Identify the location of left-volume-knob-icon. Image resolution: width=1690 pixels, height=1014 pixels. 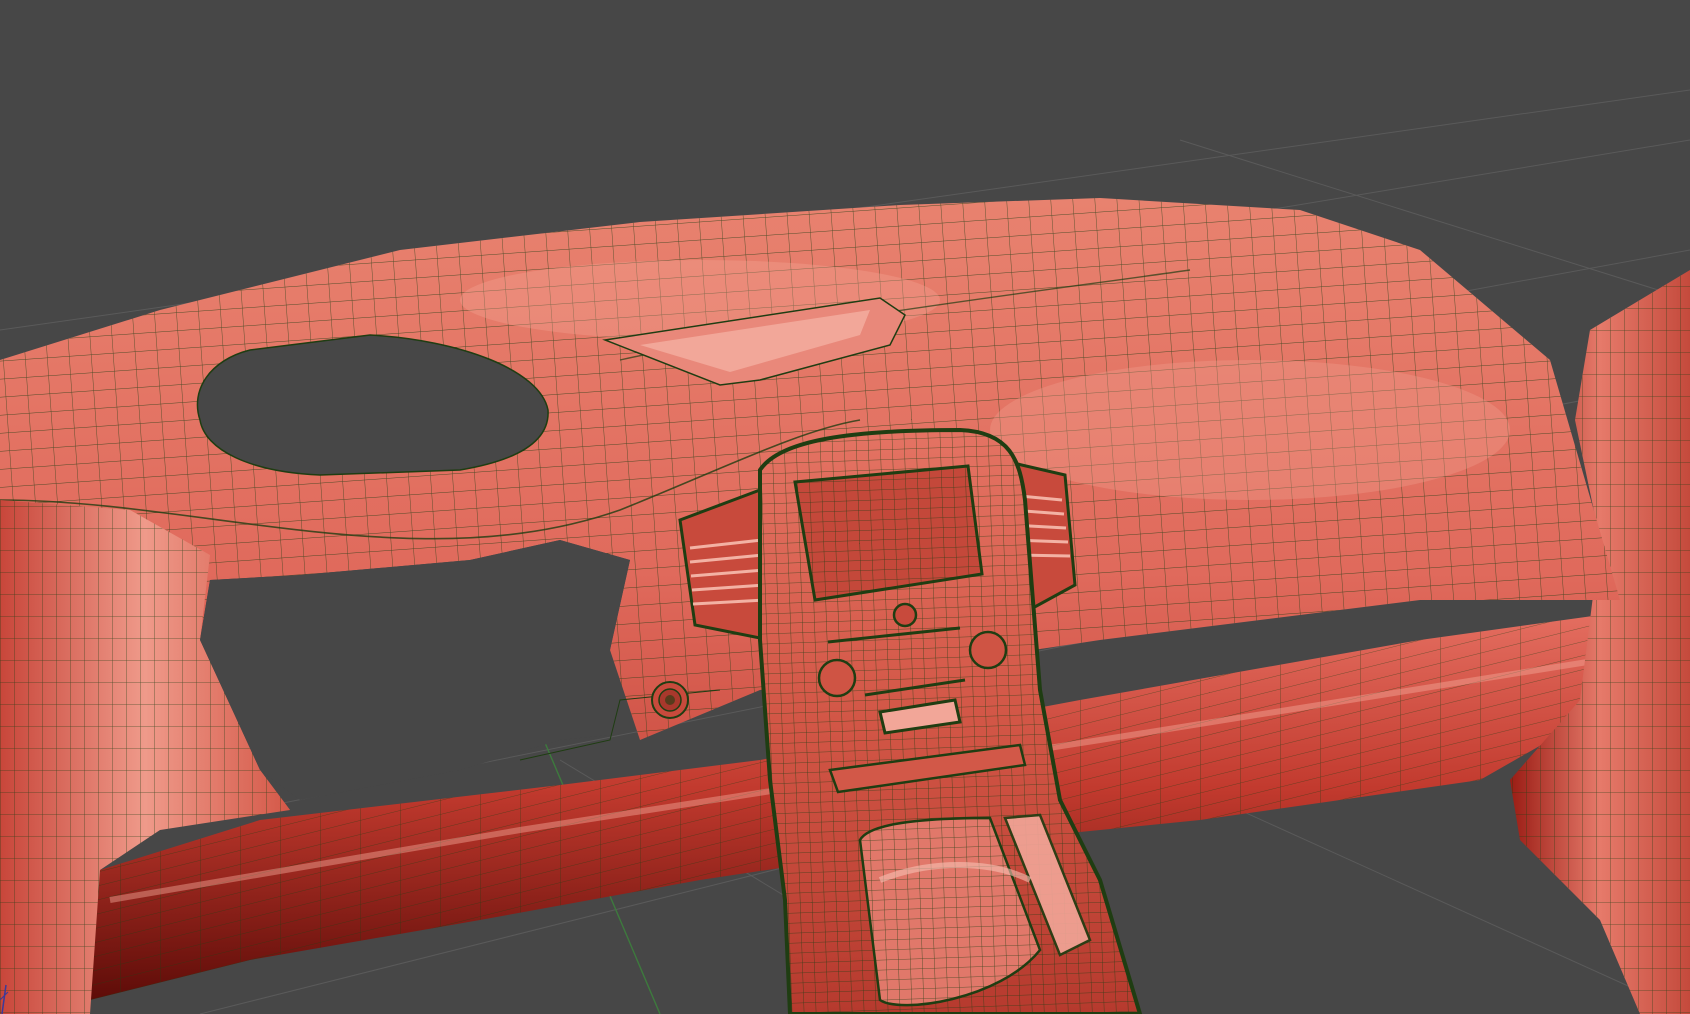
(837, 678).